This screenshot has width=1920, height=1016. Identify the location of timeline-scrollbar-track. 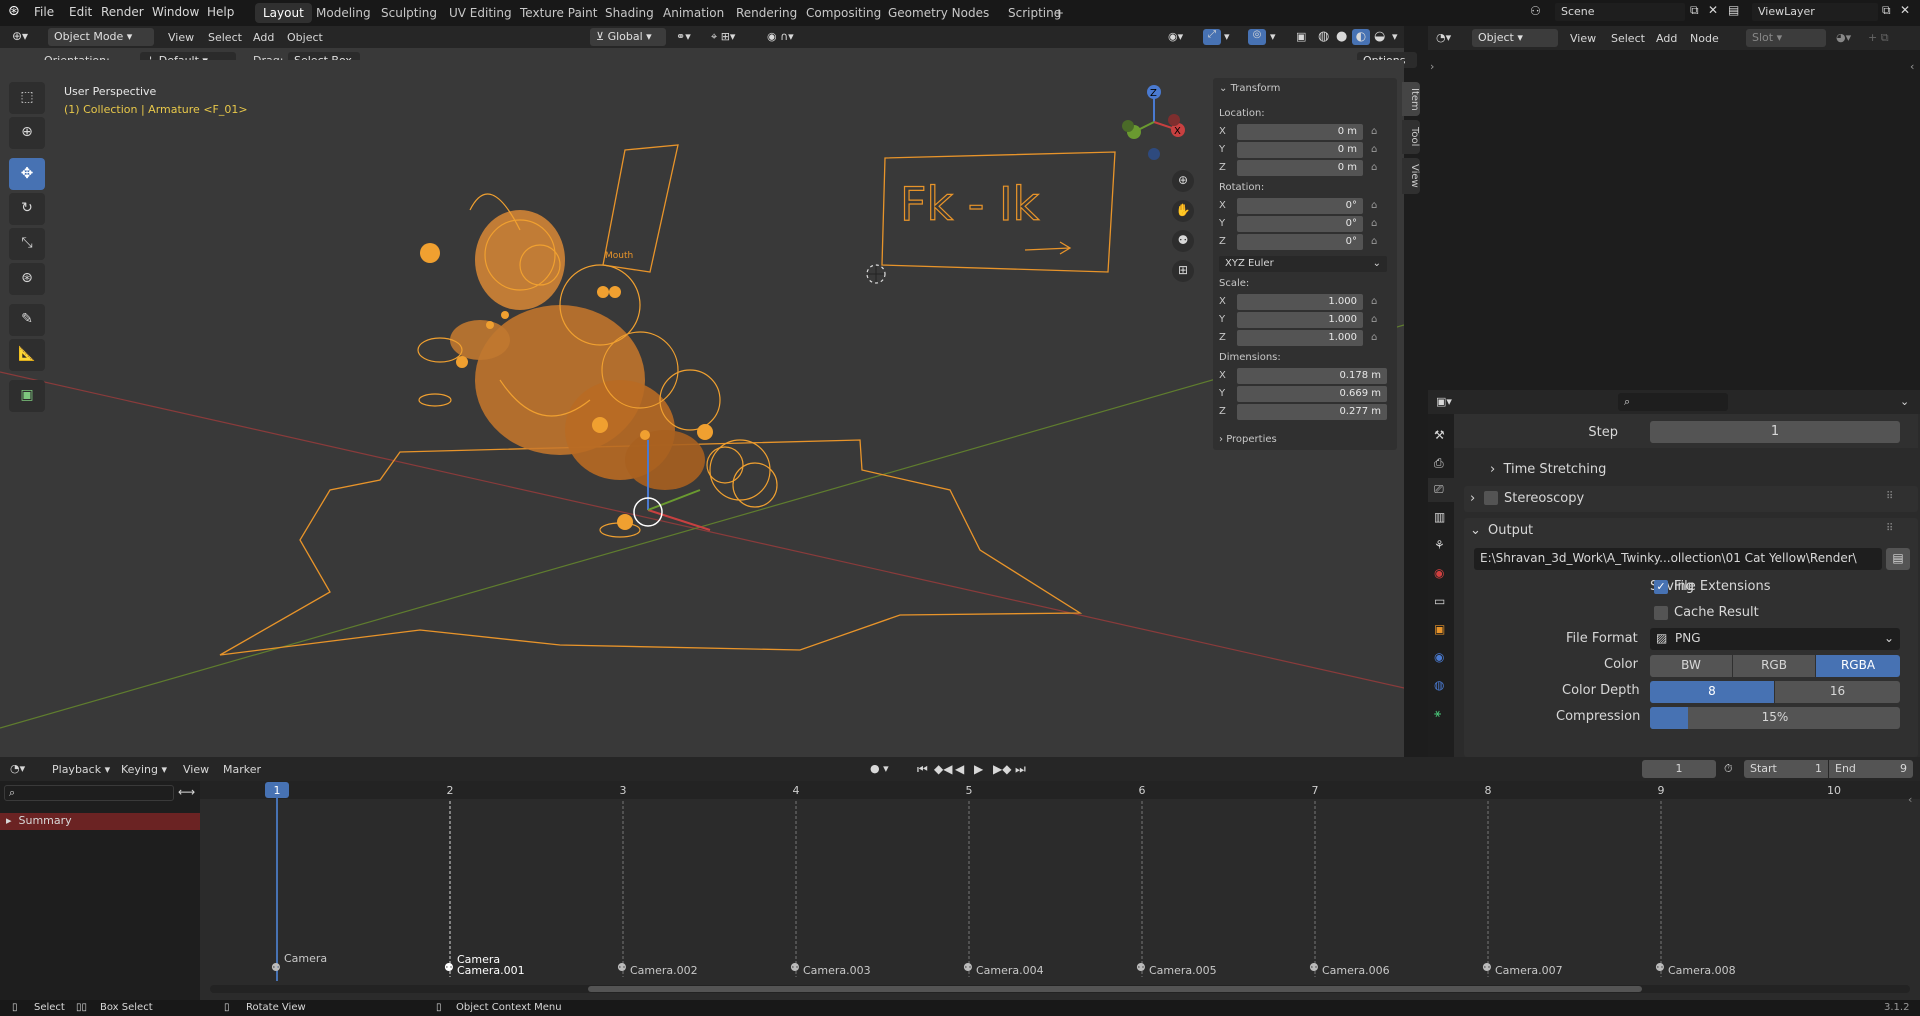
(1060, 989).